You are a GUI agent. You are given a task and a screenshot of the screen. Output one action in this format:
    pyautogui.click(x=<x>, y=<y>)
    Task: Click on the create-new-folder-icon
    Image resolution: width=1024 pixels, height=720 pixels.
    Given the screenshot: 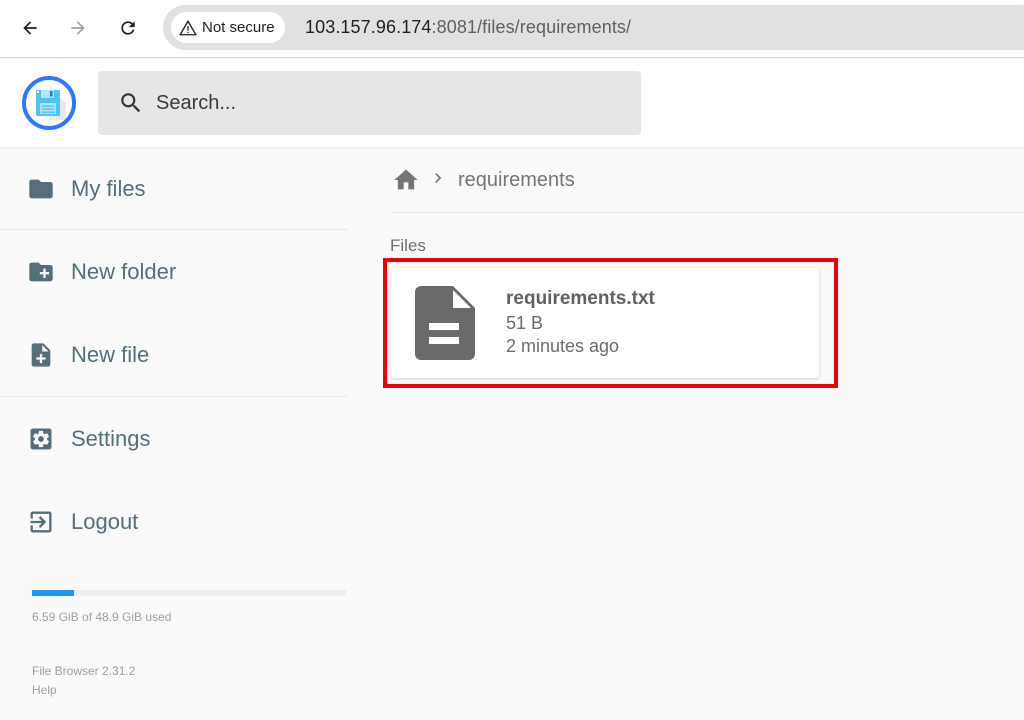 What is the action you would take?
    pyautogui.click(x=41, y=272)
    